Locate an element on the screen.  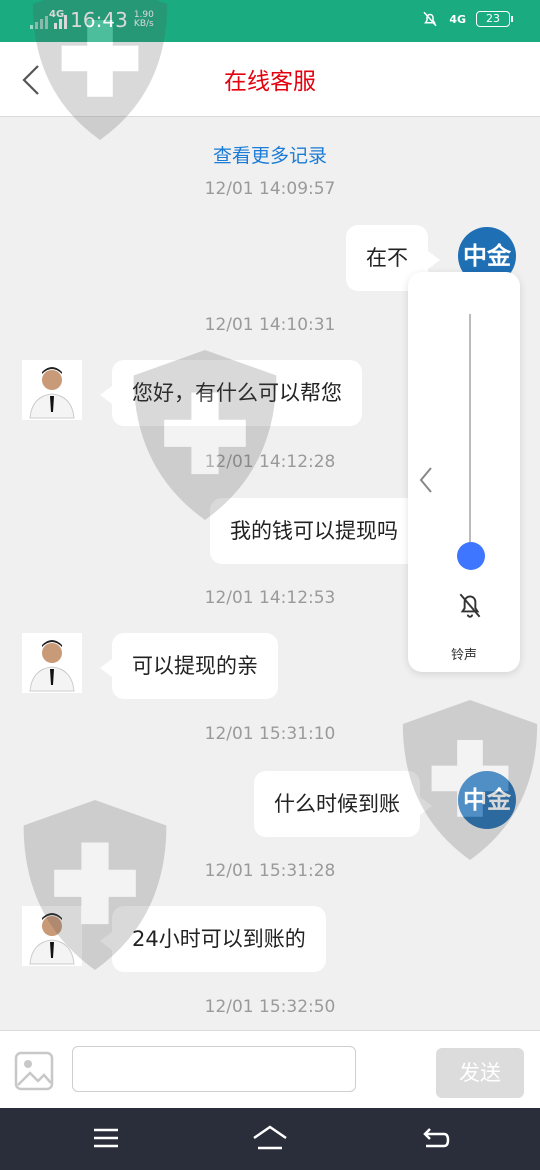
net-speed-unit: KB/s is located at coordinates (143, 24).